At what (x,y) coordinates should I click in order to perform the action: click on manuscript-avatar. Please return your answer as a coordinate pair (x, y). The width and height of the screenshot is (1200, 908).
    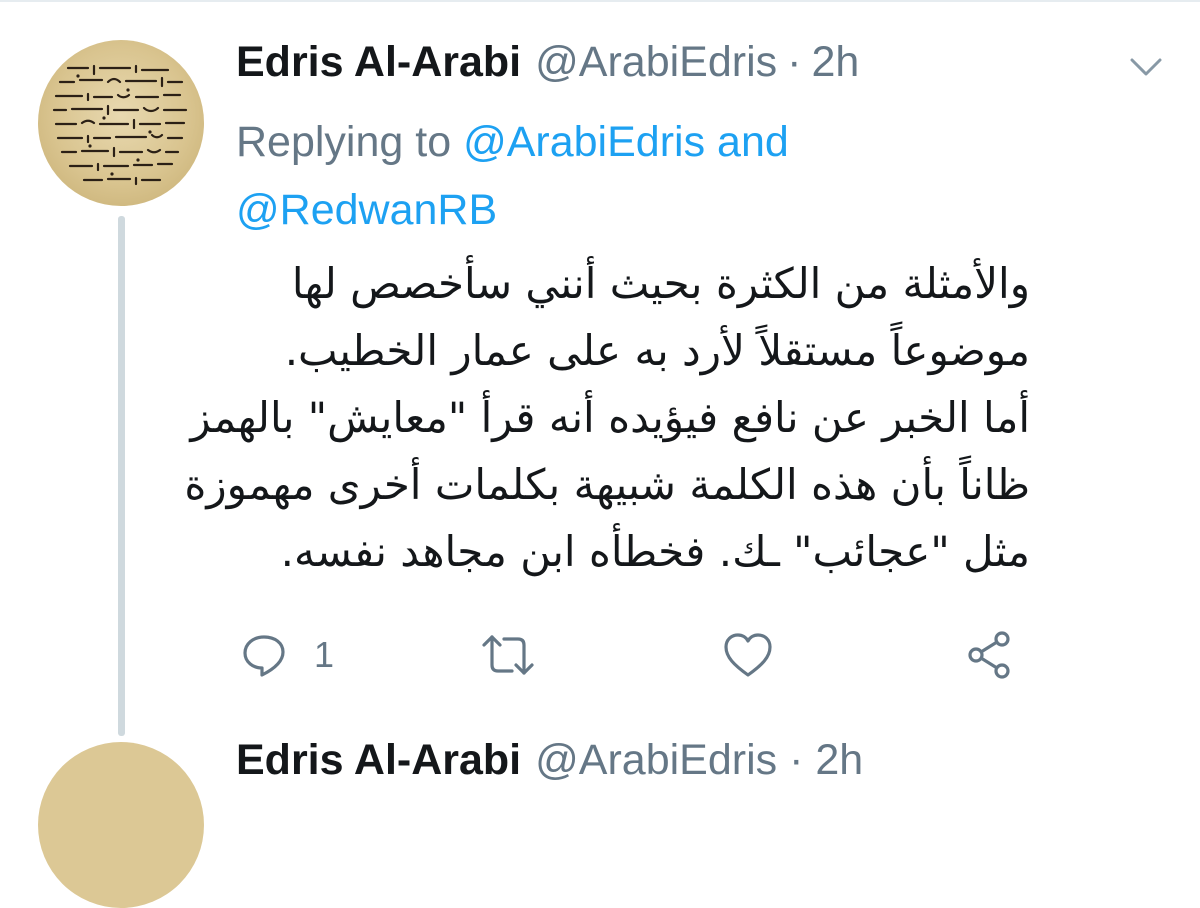
    Looking at the image, I should click on (120, 125).